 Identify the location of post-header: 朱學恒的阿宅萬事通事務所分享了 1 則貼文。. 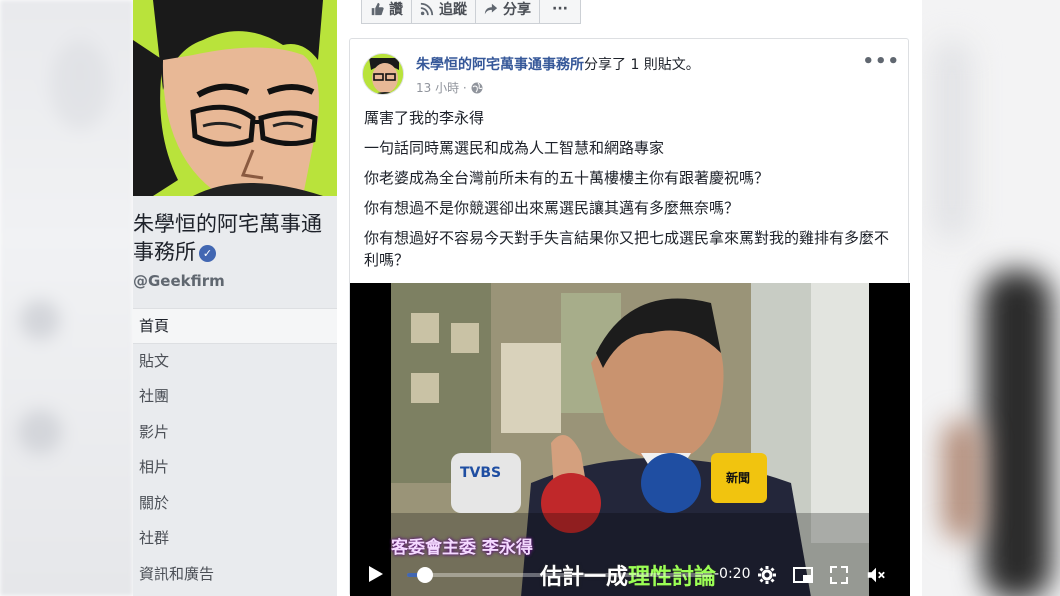
(558, 64).